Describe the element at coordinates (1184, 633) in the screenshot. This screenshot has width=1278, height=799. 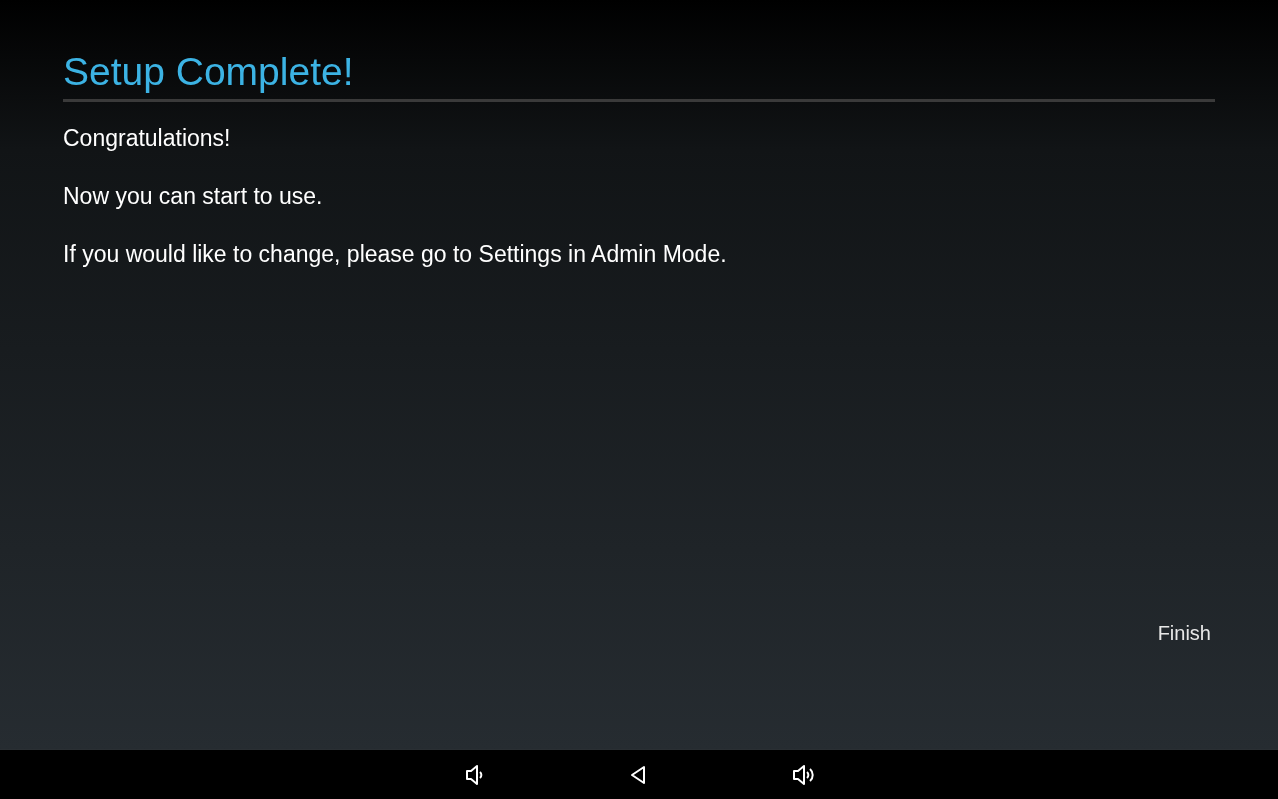
I see `finish-button: Finish` at that location.